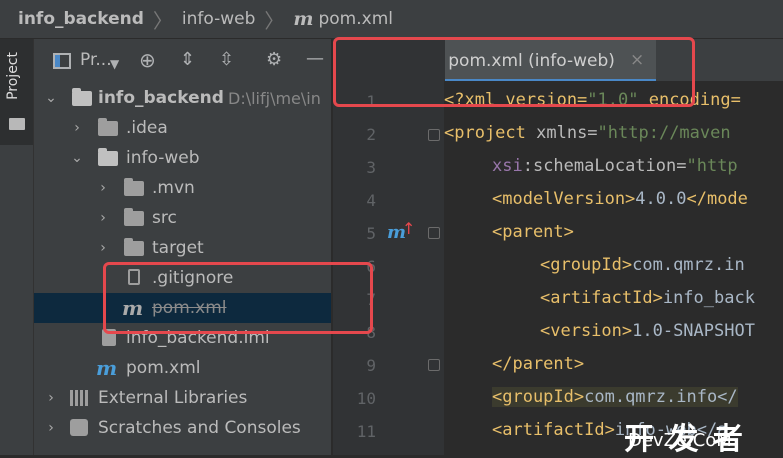 Image resolution: width=783 pixels, height=458 pixels. I want to click on tree-item-label: .mvn, so click(173, 188).